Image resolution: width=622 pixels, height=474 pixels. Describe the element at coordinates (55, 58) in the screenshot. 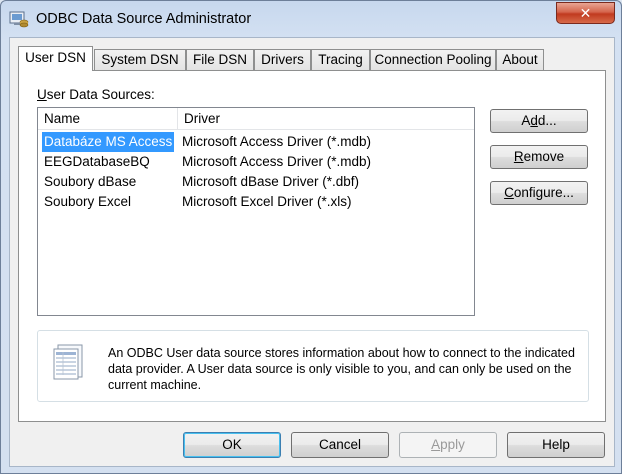

I see `tab-user-dsn: User DSN` at that location.